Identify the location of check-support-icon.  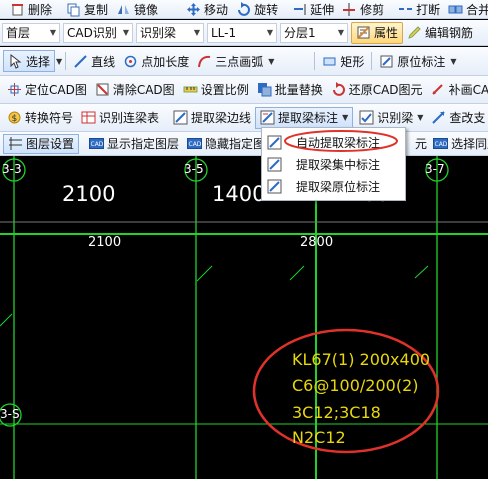
(438, 117).